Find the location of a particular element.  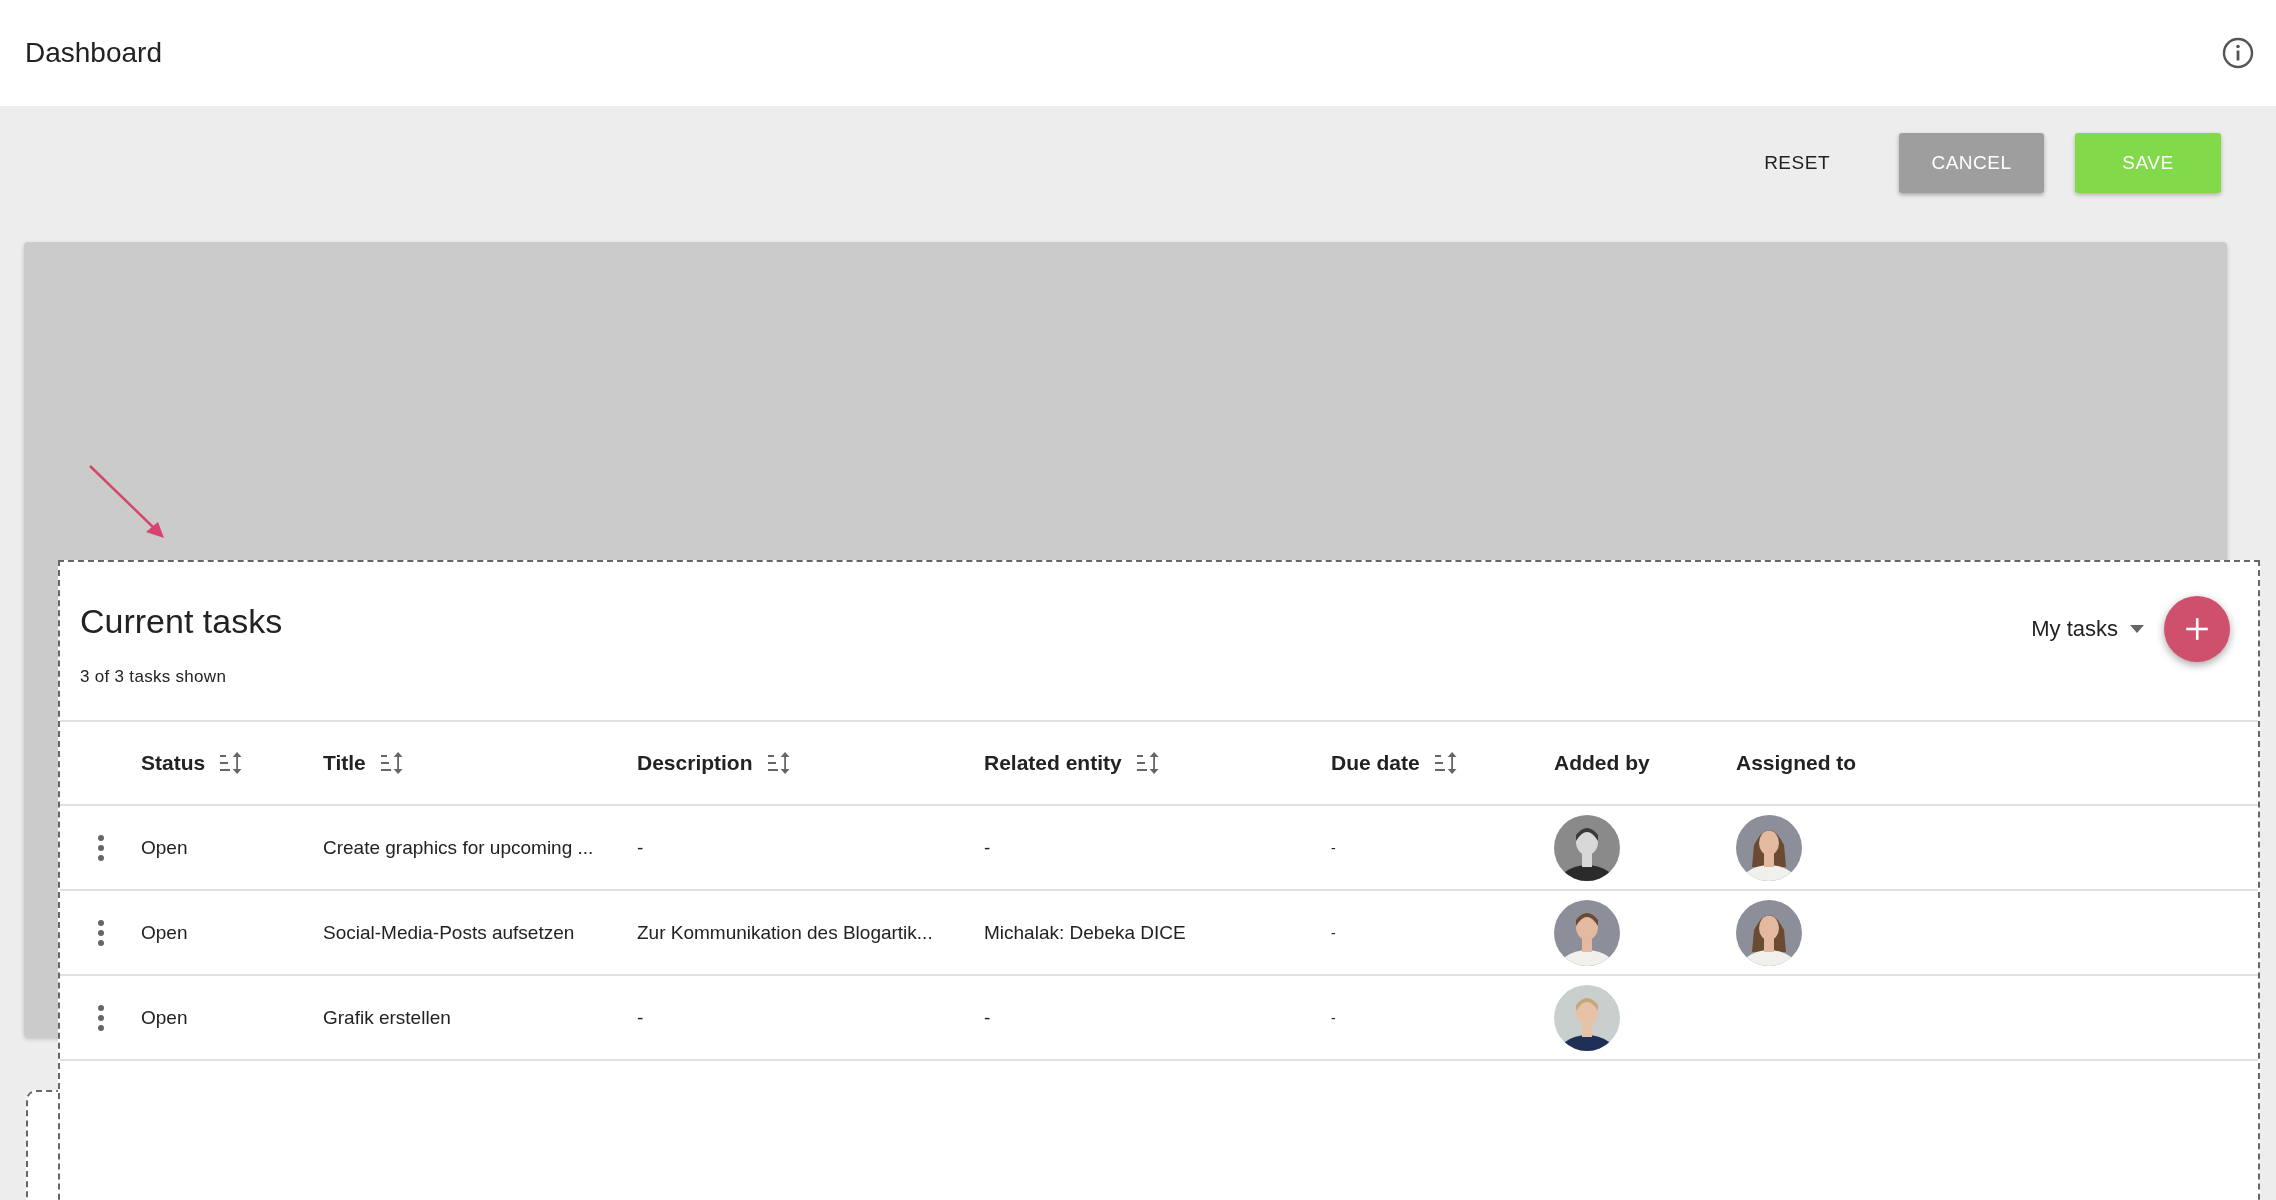

column-header: Description is located at coordinates (715, 763).